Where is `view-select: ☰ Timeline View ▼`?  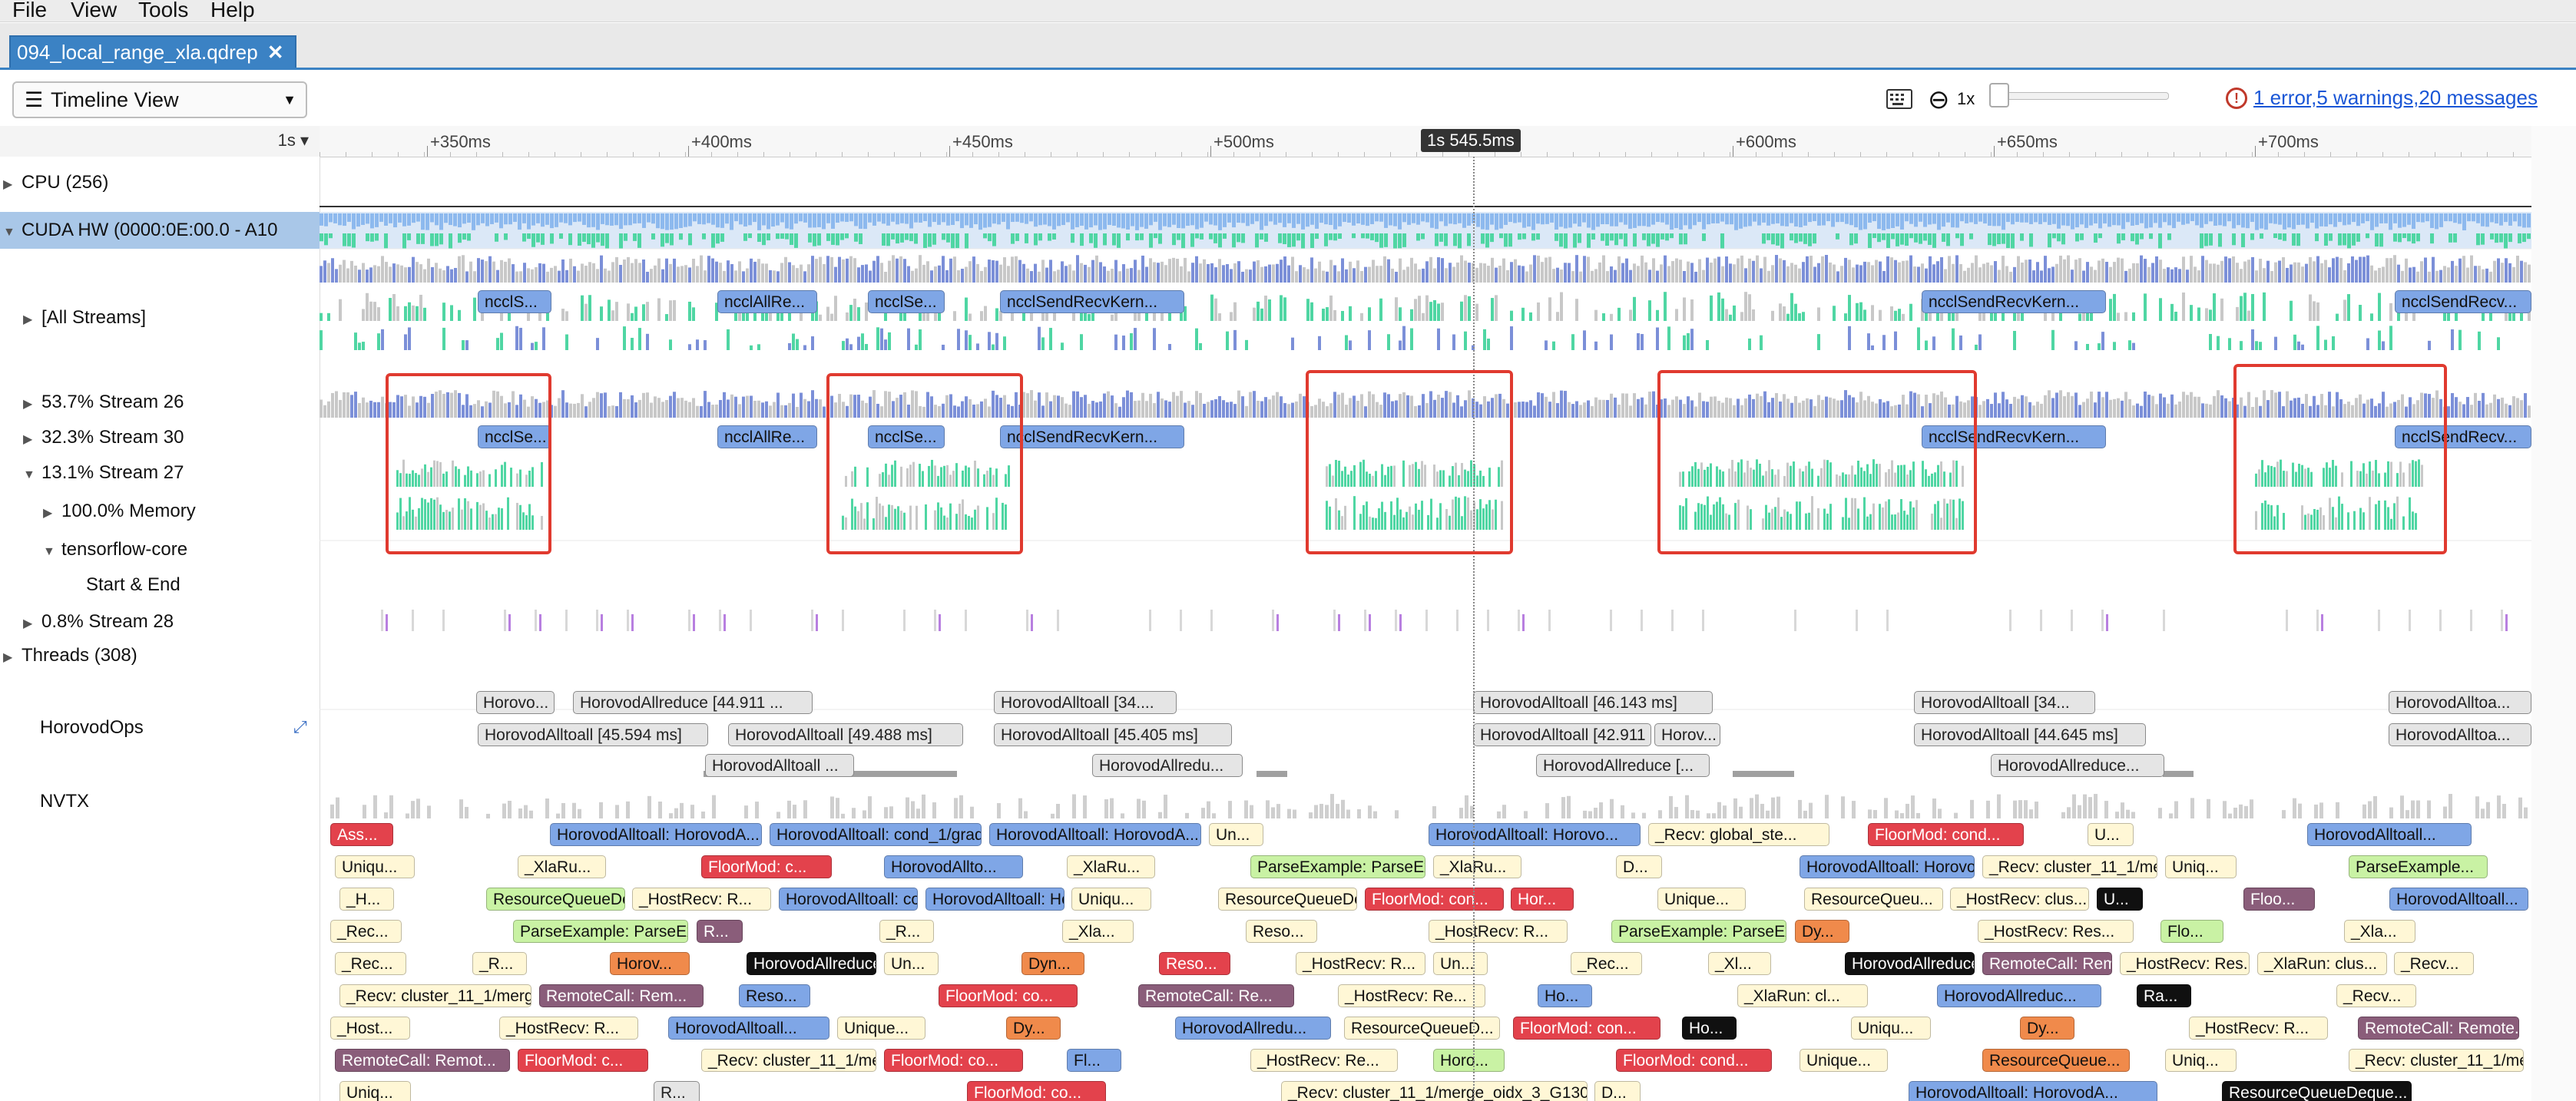
view-select: ☰ Timeline View ▼ is located at coordinates (159, 99).